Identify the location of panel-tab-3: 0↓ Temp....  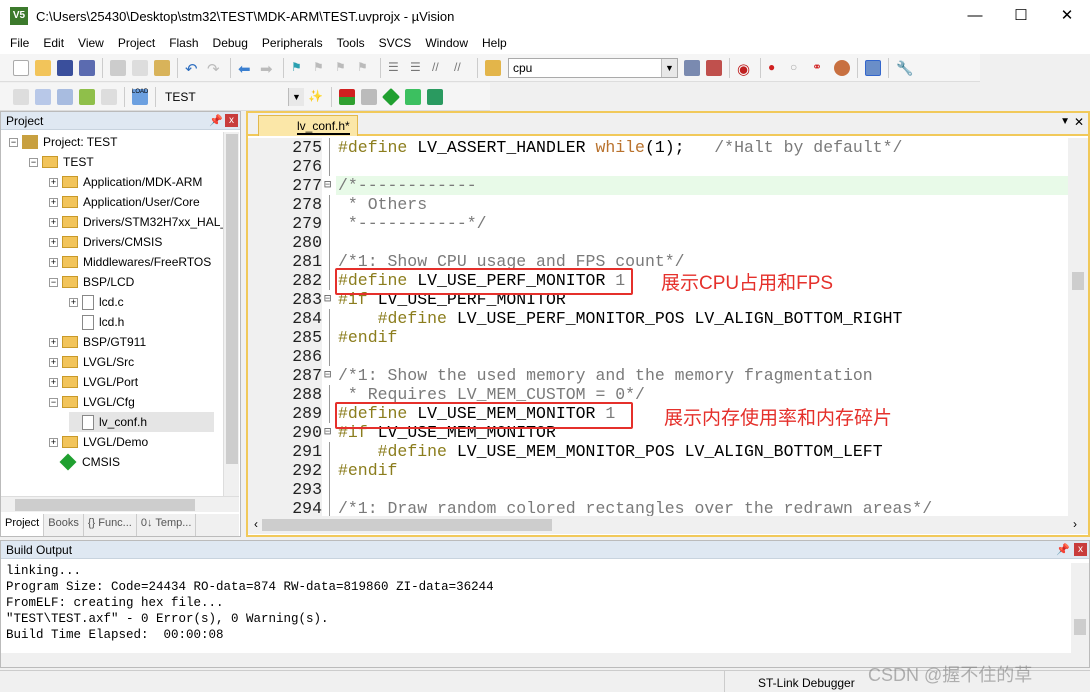
(167, 525).